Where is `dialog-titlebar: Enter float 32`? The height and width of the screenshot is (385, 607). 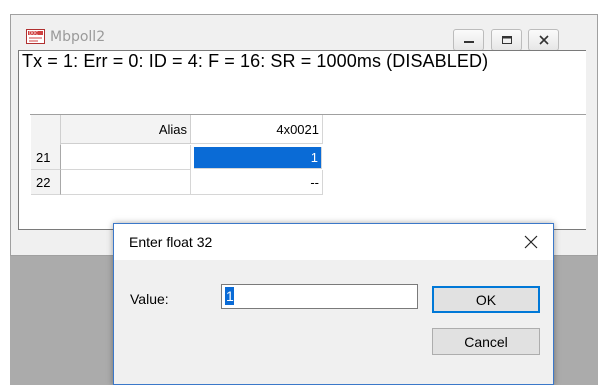
dialog-titlebar: Enter float 32 is located at coordinates (333, 242).